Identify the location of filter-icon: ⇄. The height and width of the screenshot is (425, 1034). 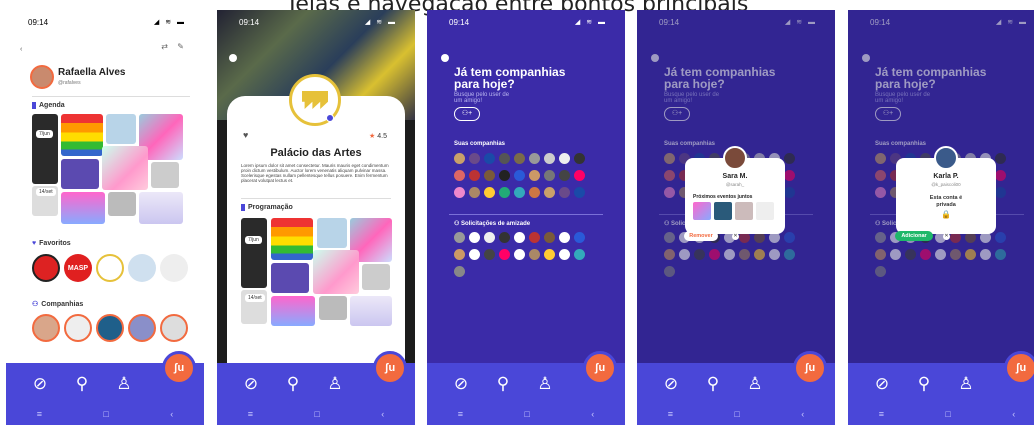
(164, 46).